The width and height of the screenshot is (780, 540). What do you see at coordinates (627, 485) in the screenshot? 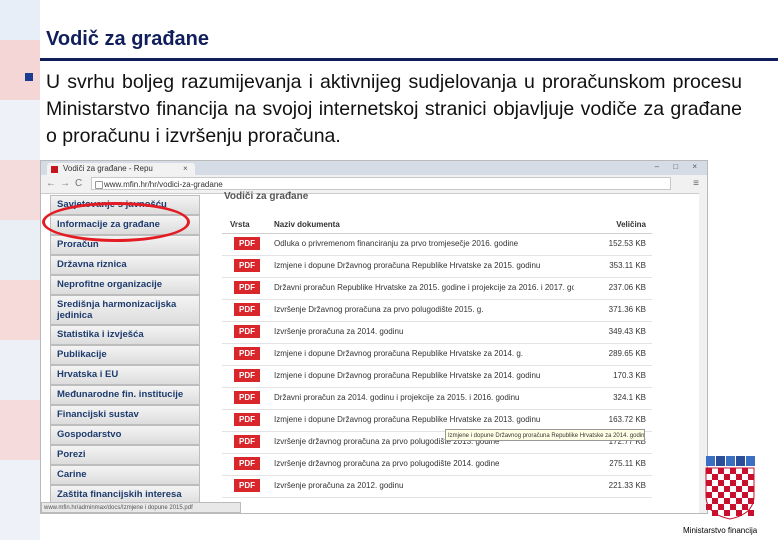
I see `document-size: 221.33 KB` at bounding box center [627, 485].